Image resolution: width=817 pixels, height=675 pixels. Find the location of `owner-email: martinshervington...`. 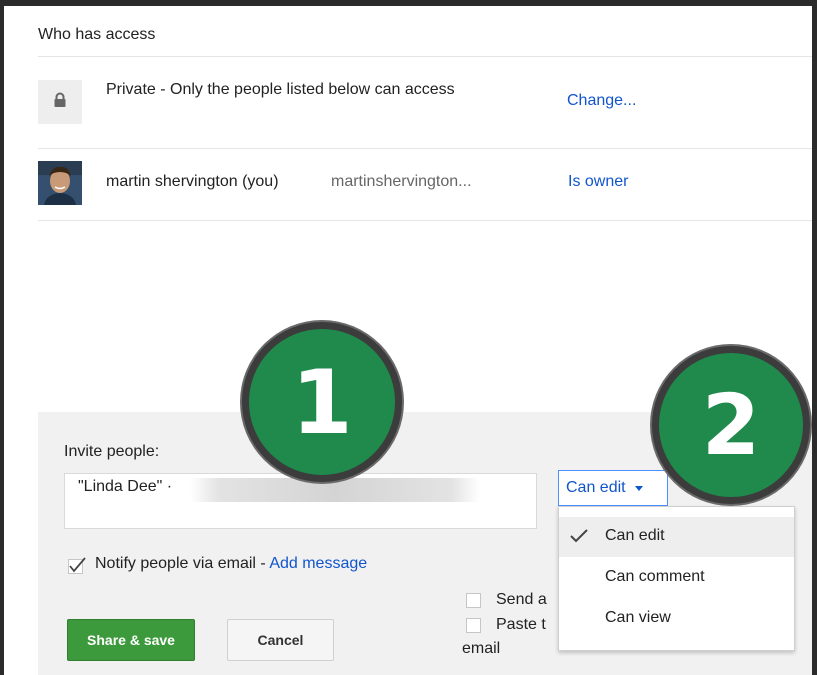

owner-email: martinshervington... is located at coordinates (401, 181).